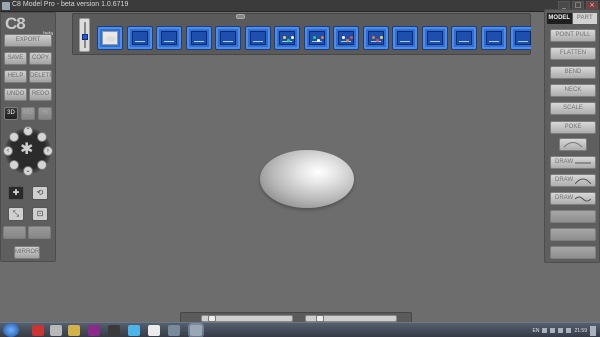 Image resolution: width=600 pixels, height=337 pixels. Describe the element at coordinates (16, 193) in the screenshot. I see `move-icon: ✚` at that location.